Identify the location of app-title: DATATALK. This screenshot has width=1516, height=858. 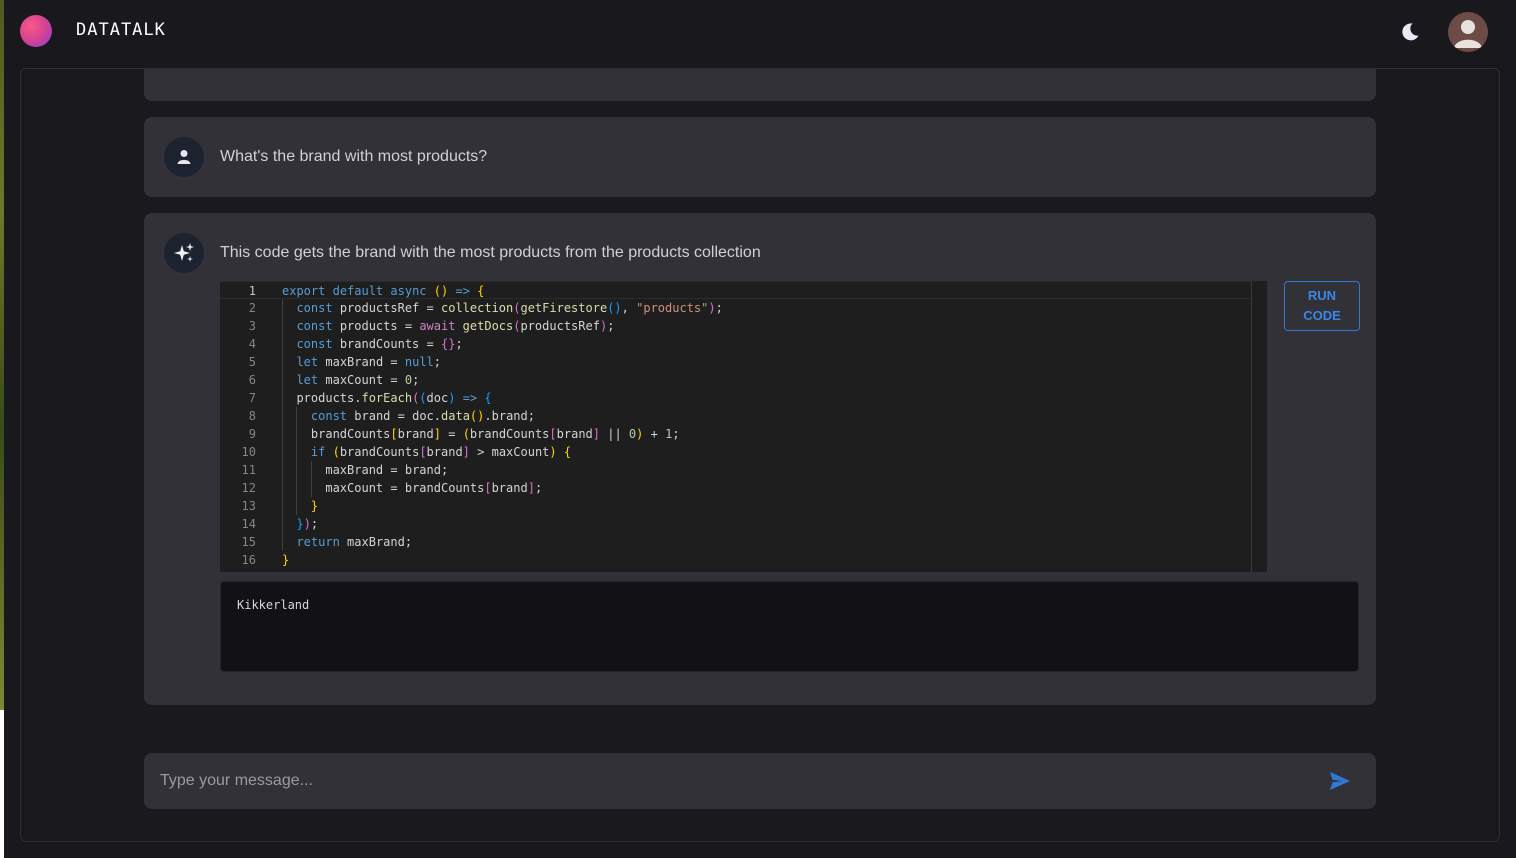
(121, 30).